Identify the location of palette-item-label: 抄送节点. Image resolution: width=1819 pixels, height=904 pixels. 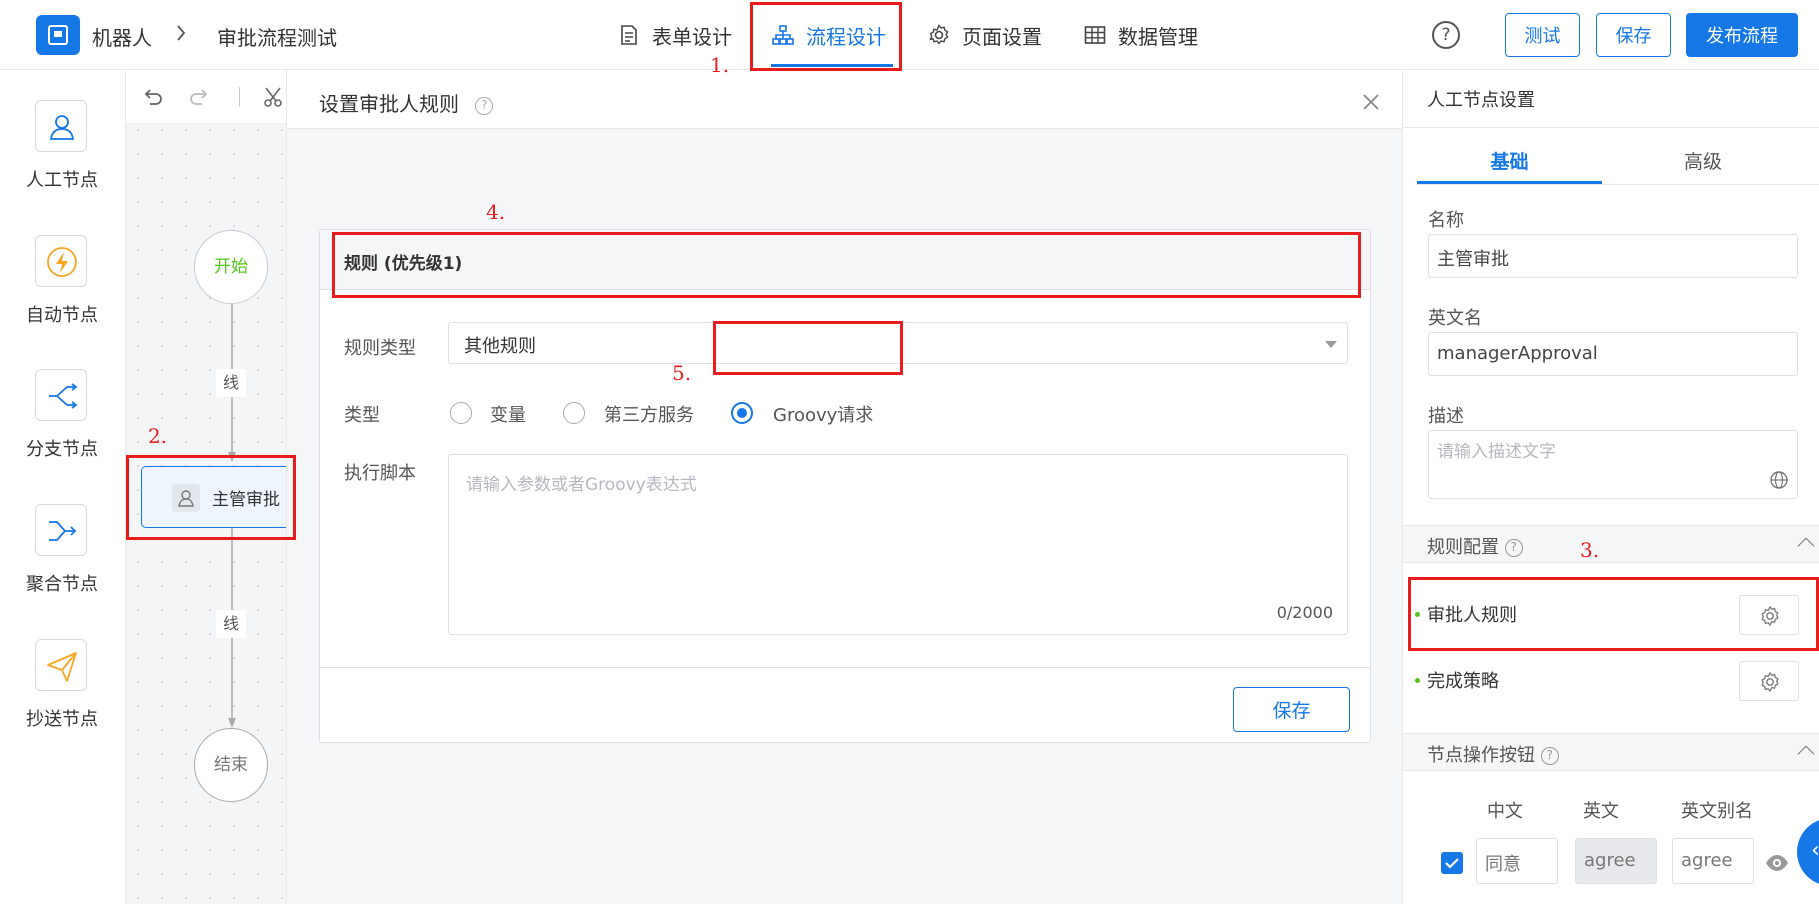
(62, 719).